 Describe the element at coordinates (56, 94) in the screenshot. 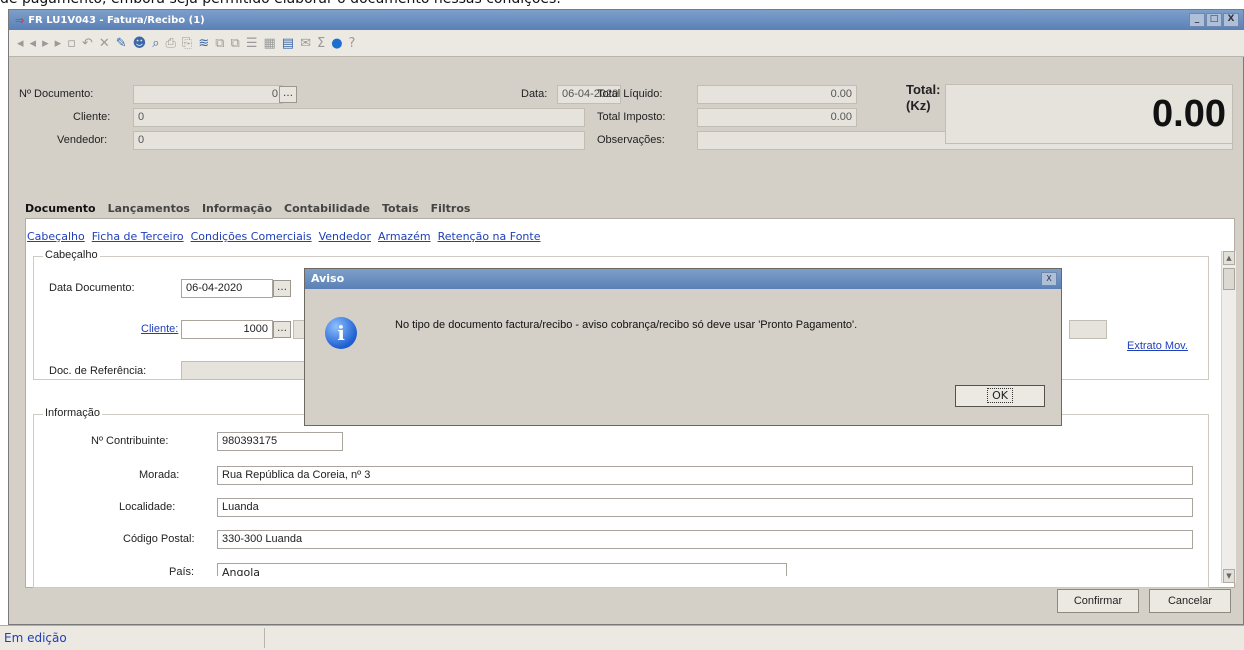

I see `doc-number-label: Nº Documento:` at that location.